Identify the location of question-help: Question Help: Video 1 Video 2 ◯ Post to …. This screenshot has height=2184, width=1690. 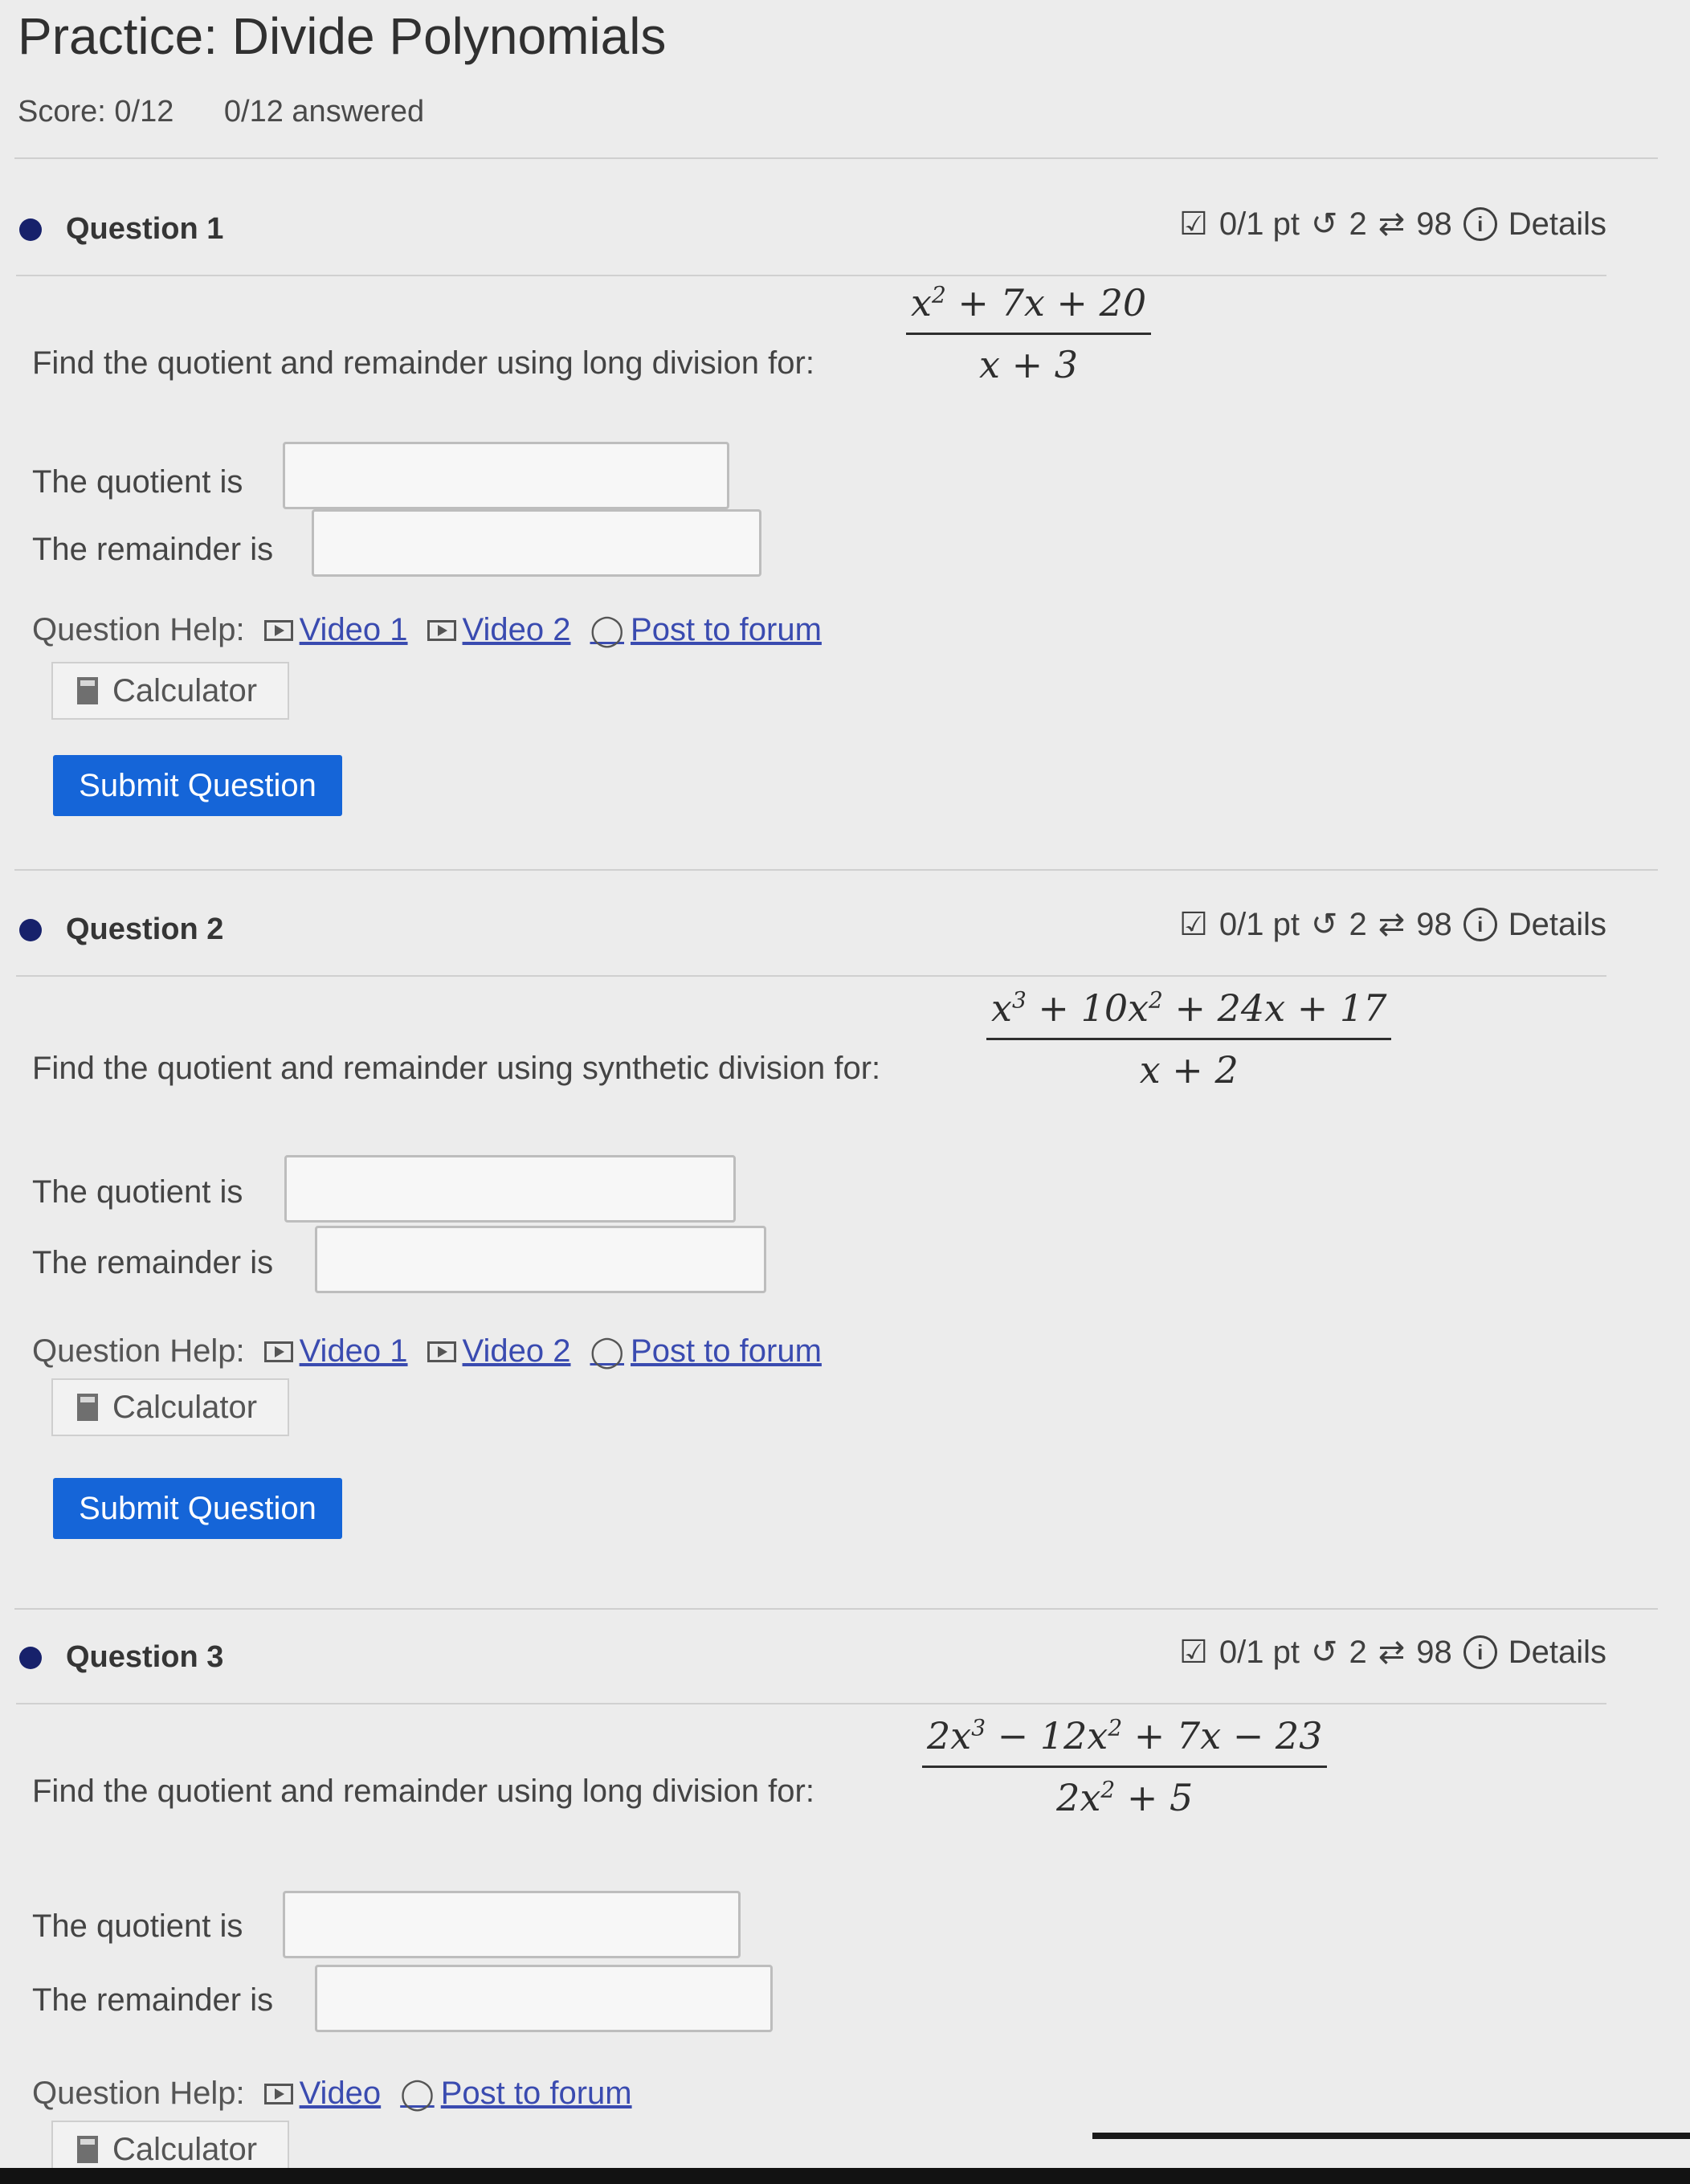
(427, 630).